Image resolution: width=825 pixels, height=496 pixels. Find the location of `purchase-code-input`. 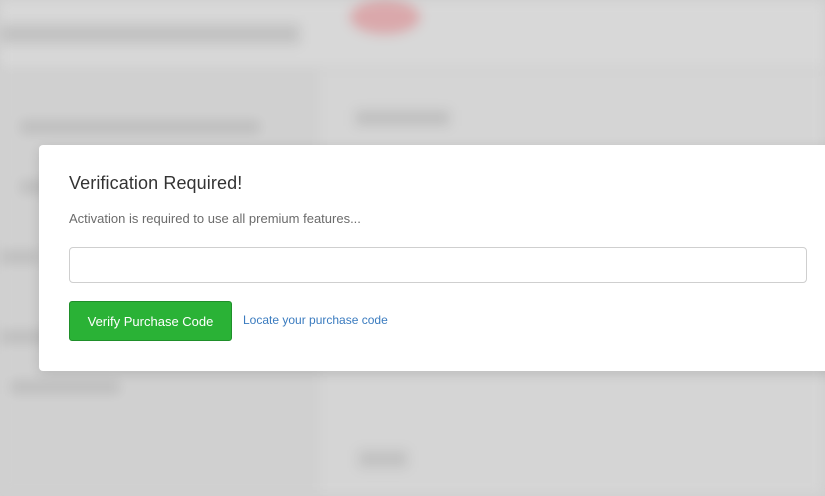

purchase-code-input is located at coordinates (438, 265).